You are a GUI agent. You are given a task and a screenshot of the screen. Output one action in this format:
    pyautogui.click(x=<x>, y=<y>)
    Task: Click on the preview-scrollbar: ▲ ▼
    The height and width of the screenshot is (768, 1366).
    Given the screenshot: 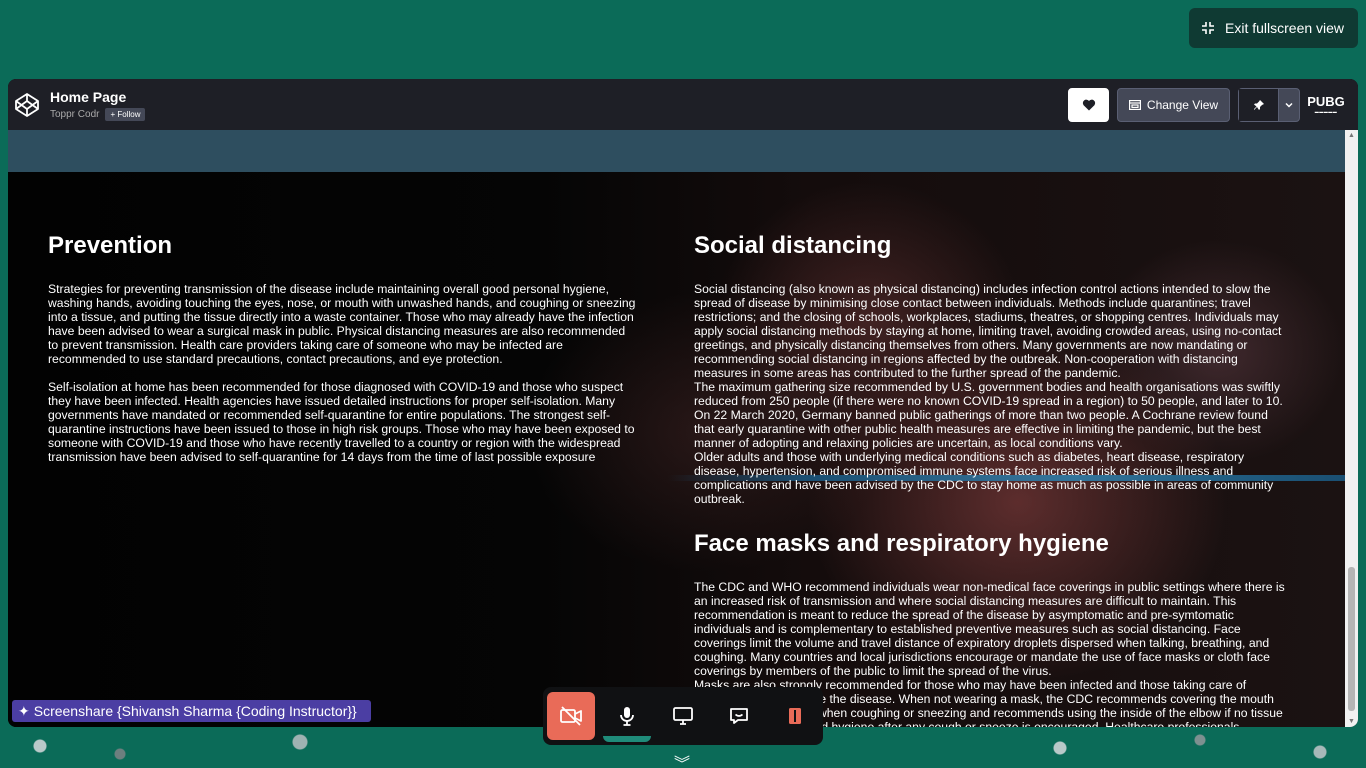 What is the action you would take?
    pyautogui.click(x=1351, y=428)
    